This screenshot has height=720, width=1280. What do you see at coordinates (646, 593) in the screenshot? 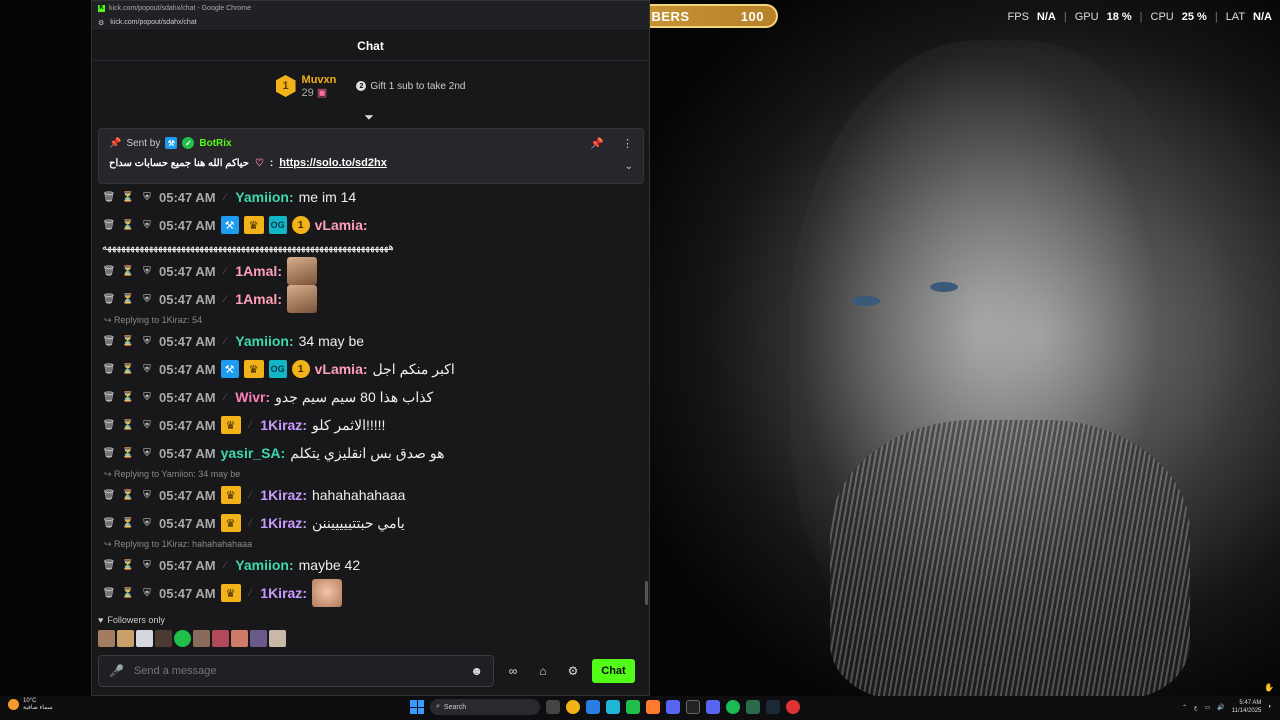
I see `chat-scrollbar` at bounding box center [646, 593].